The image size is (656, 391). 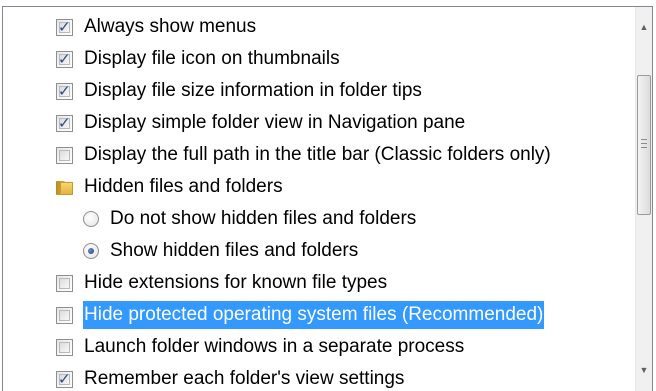 What do you see at coordinates (263, 218) in the screenshot?
I see `item-label: Do not show hidden files and folders` at bounding box center [263, 218].